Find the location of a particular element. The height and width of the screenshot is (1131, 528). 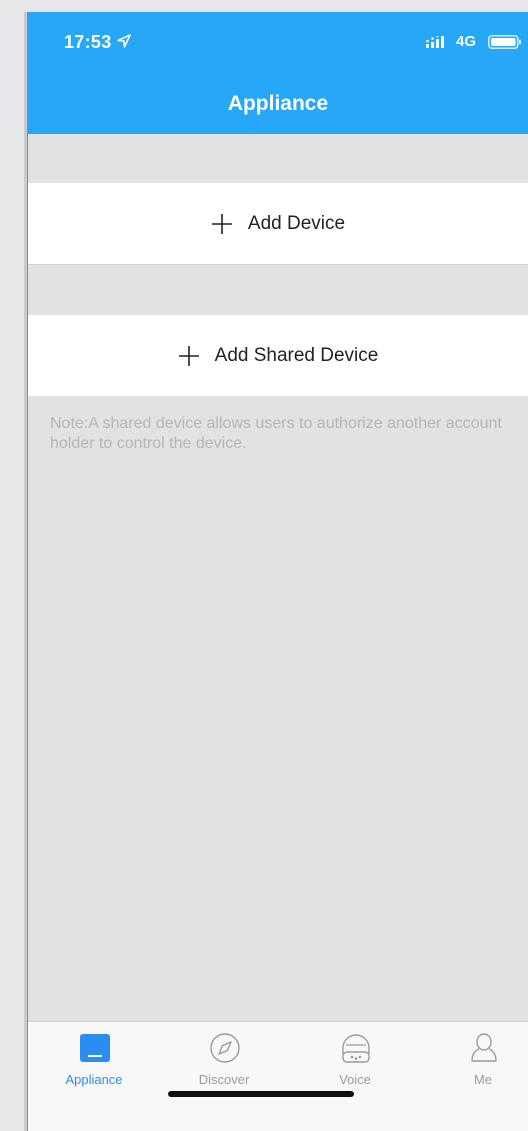

add-shared-device-label: Add Shared Device is located at coordinates (296, 355).